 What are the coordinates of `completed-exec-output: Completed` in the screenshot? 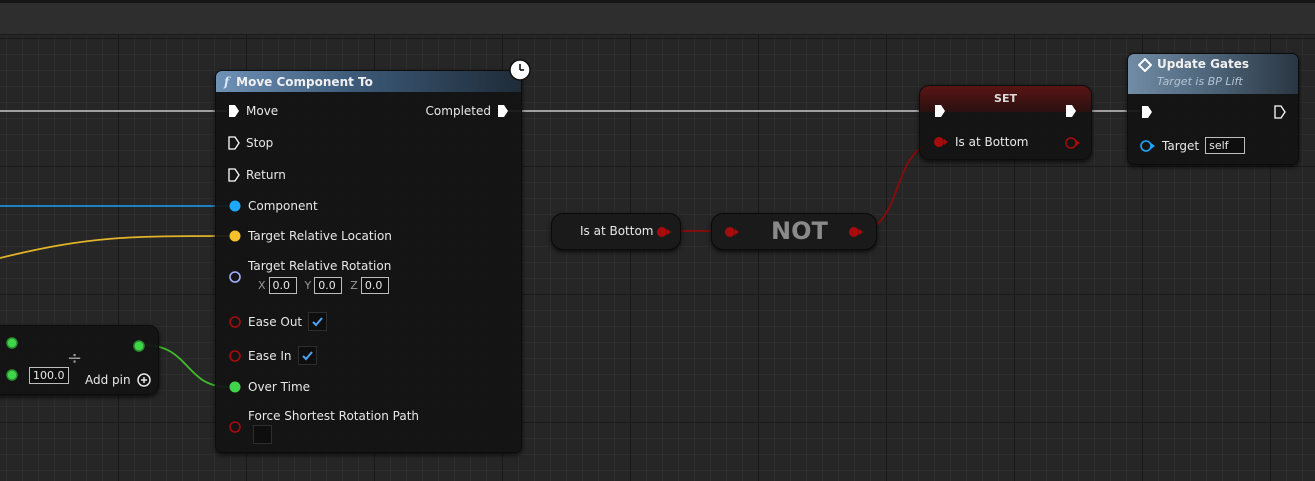 It's located at (467, 111).